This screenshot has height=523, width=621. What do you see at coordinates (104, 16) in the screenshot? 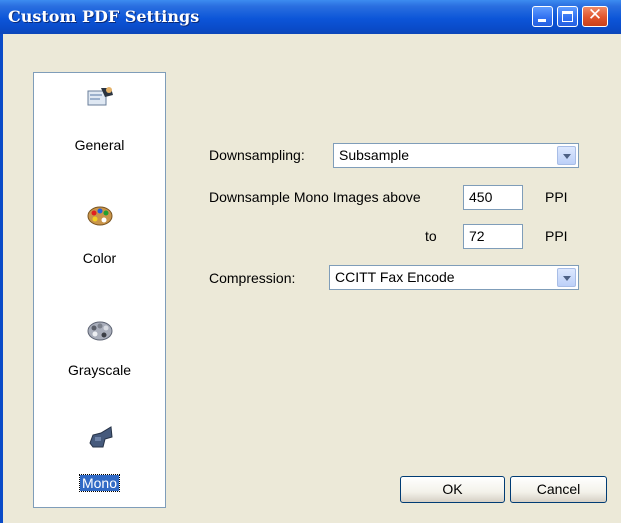
I see `window-title: Custom PDF Settings` at bounding box center [104, 16].